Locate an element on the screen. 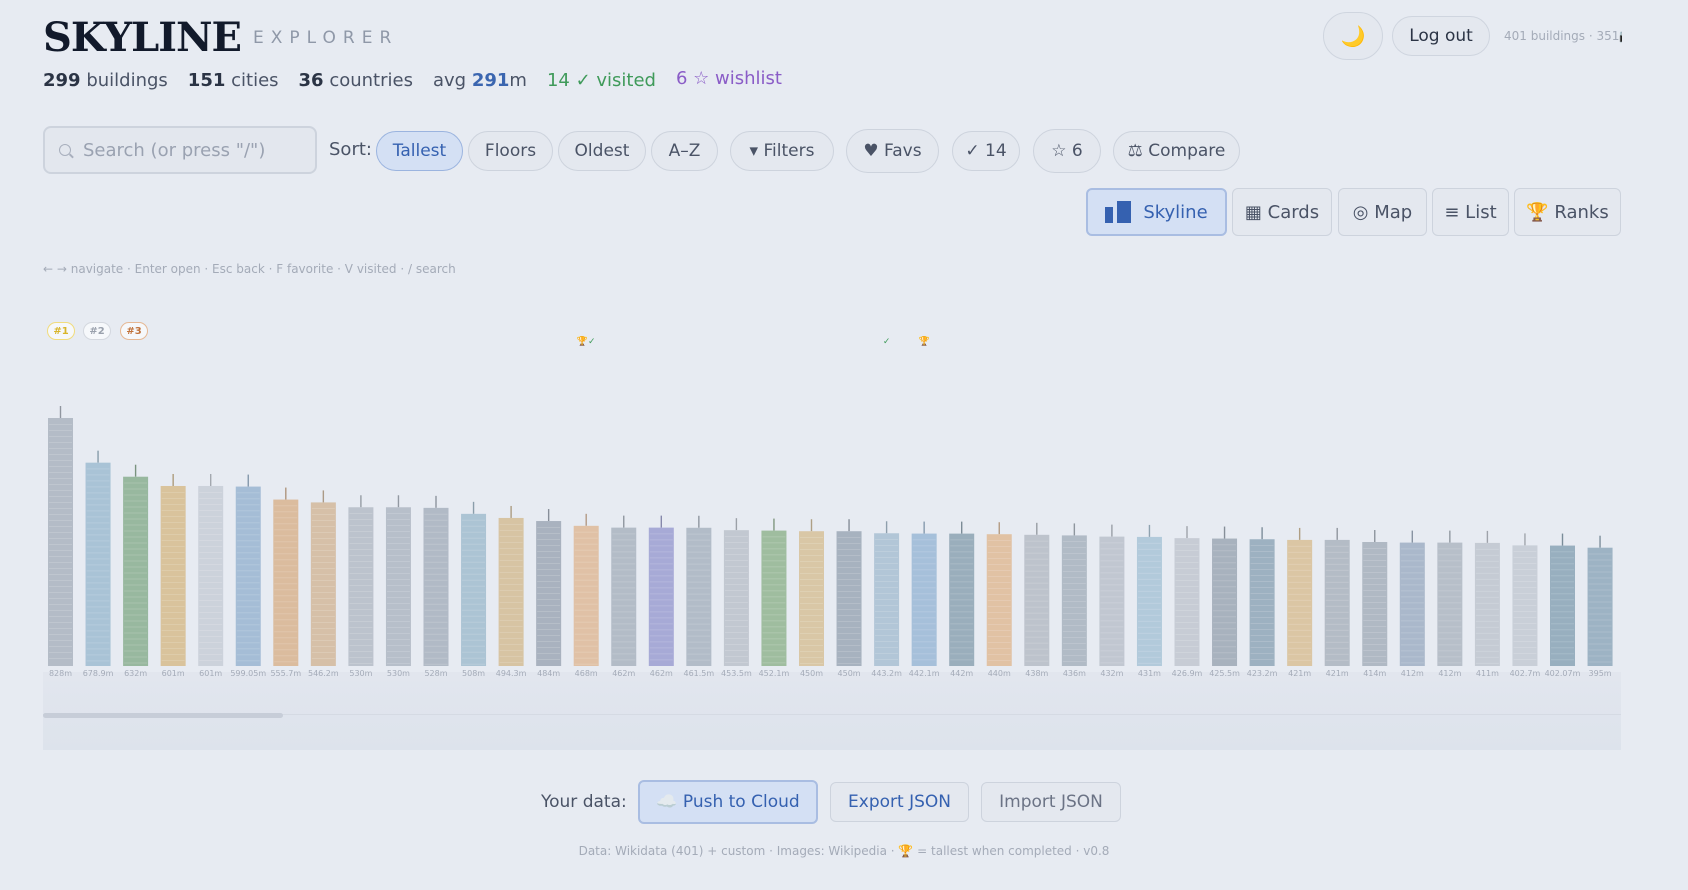 Image resolution: width=1688 pixels, height=890 pixels. building-bar: 452.1m is located at coordinates (774, 598).